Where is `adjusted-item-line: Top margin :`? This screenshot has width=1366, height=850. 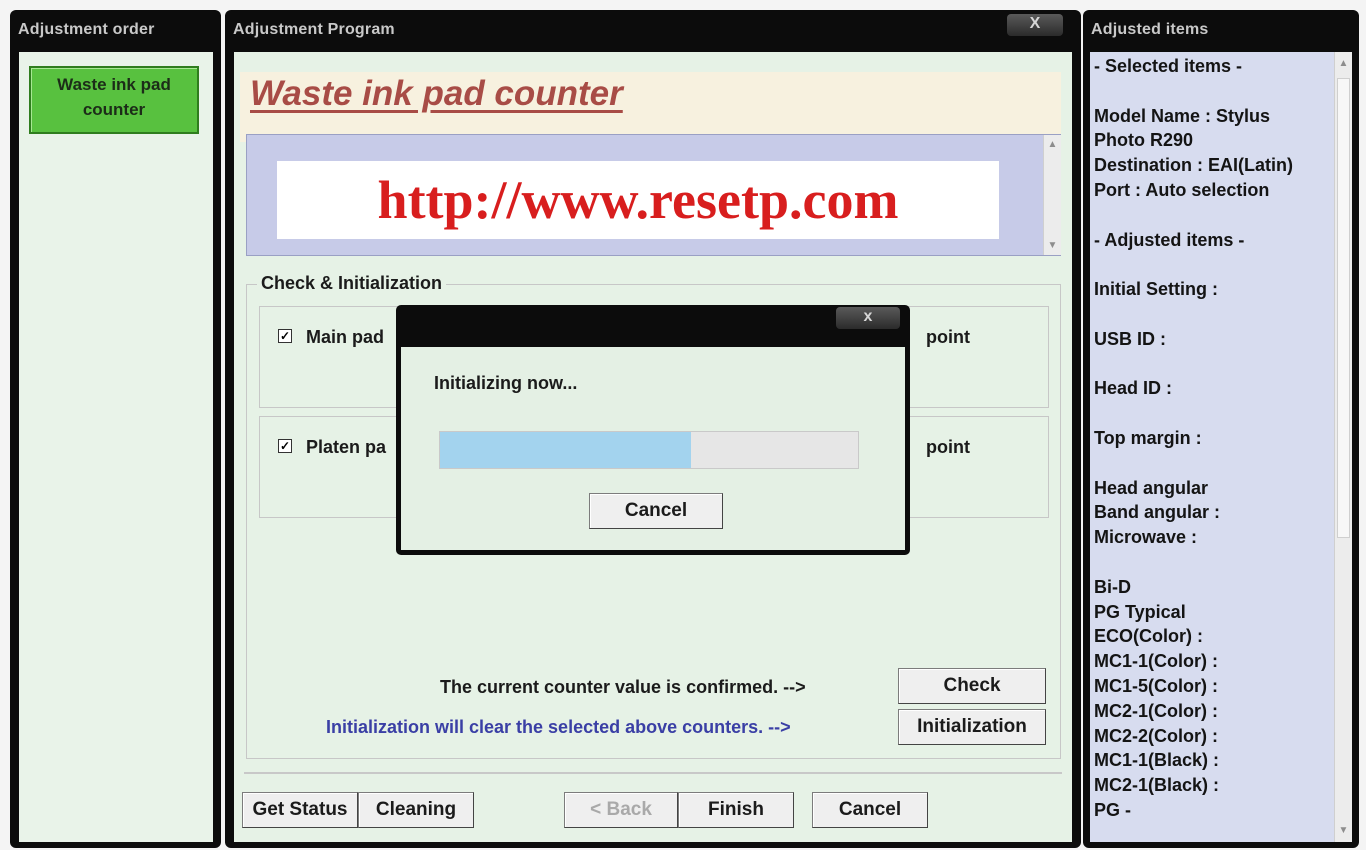
adjusted-item-line: Top margin : is located at coordinates (1148, 437).